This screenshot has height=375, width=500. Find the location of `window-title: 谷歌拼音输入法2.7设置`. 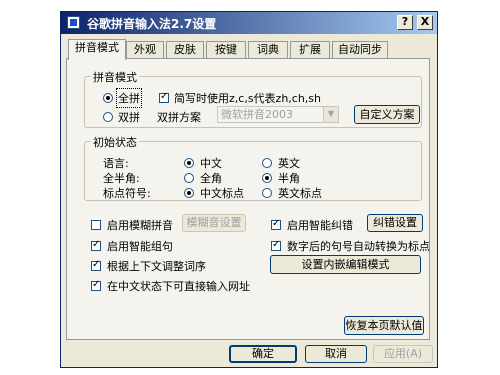

window-title: 谷歌拼音输入法2.7设置 is located at coordinates (152, 24).